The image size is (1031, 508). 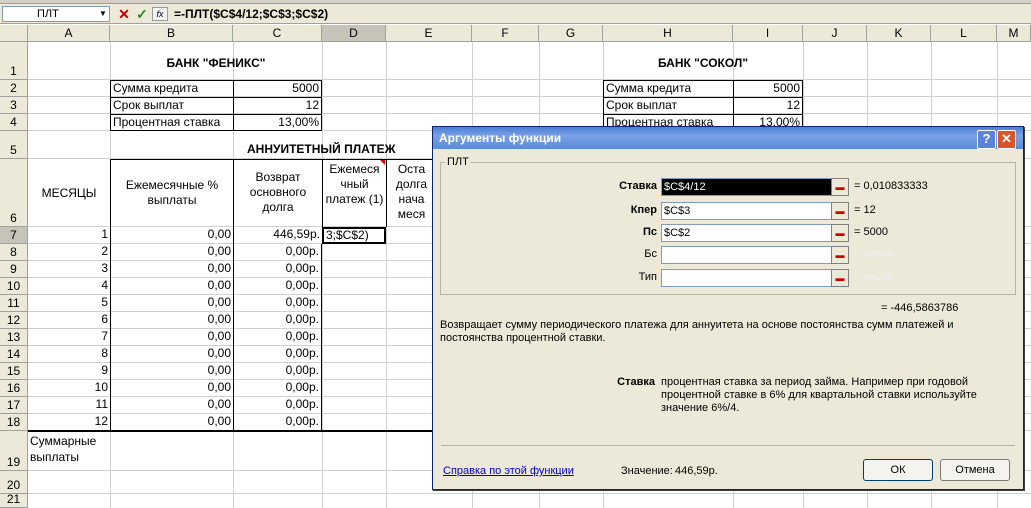 I want to click on row-header: 18, so click(x=14, y=422).